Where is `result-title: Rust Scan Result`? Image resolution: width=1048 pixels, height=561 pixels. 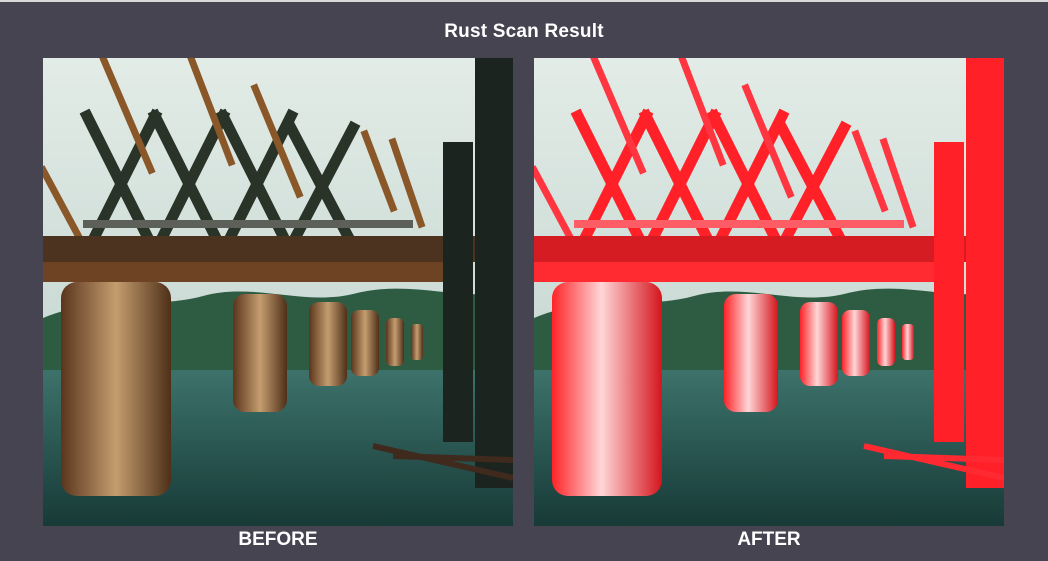
result-title: Rust Scan Result is located at coordinates (524, 31).